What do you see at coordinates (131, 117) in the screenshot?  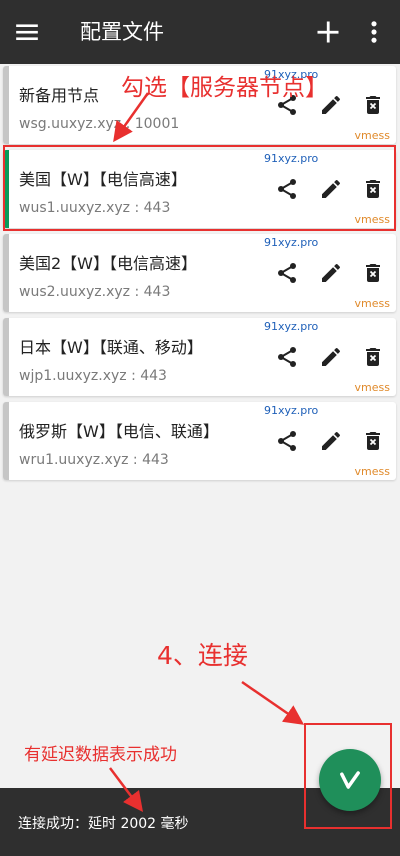 I see `arrow-to-selected-server` at bounding box center [131, 117].